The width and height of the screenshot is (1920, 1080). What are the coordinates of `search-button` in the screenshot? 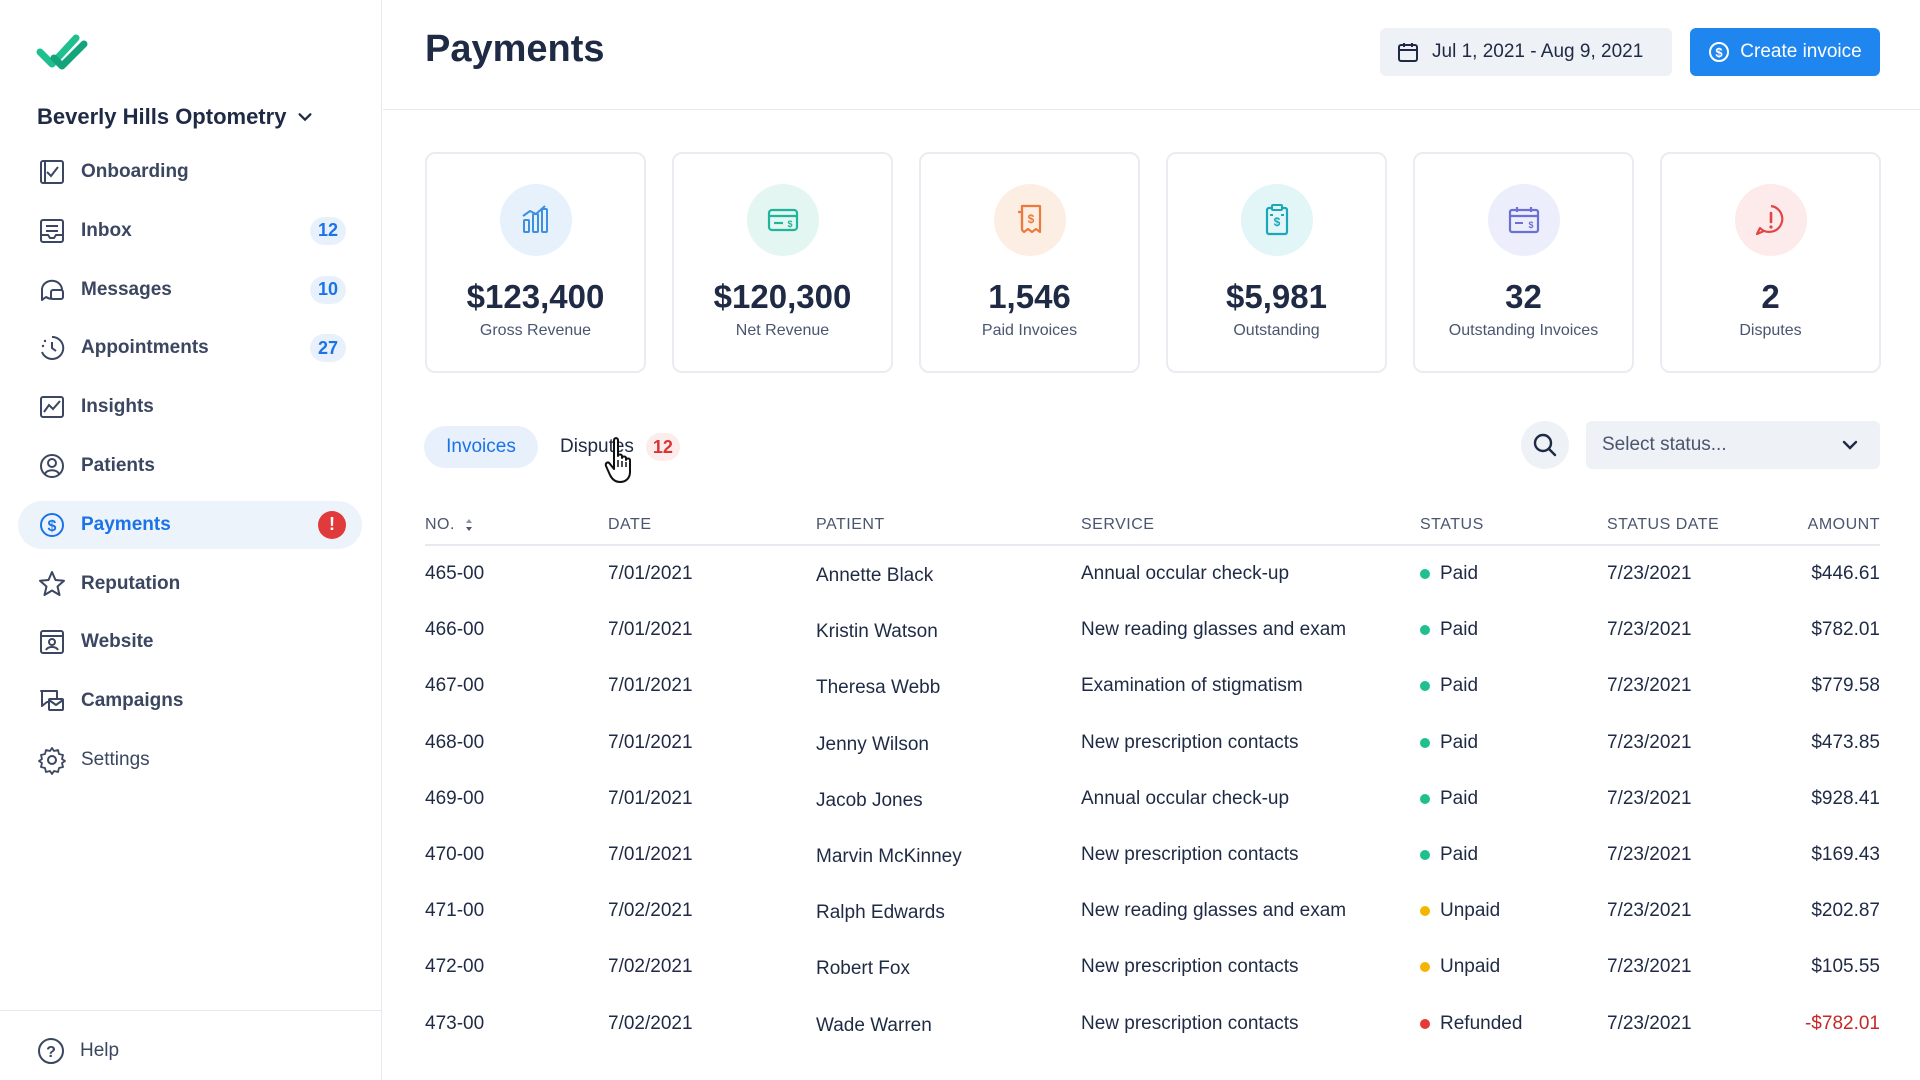 It's located at (1545, 445).